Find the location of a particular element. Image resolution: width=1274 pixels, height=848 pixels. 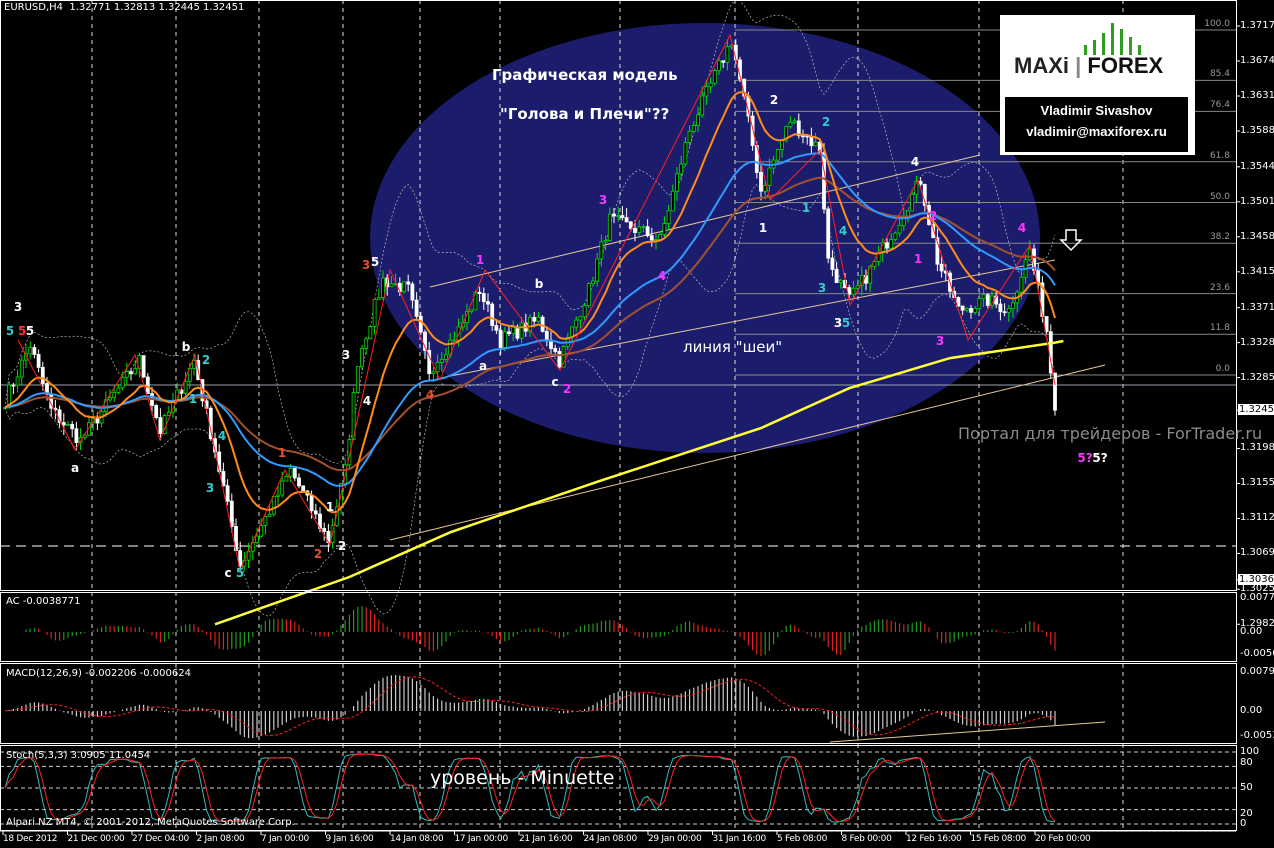

author-box: Vladimir Sivashov vladimir@maxiforex.ru is located at coordinates (1096, 124).